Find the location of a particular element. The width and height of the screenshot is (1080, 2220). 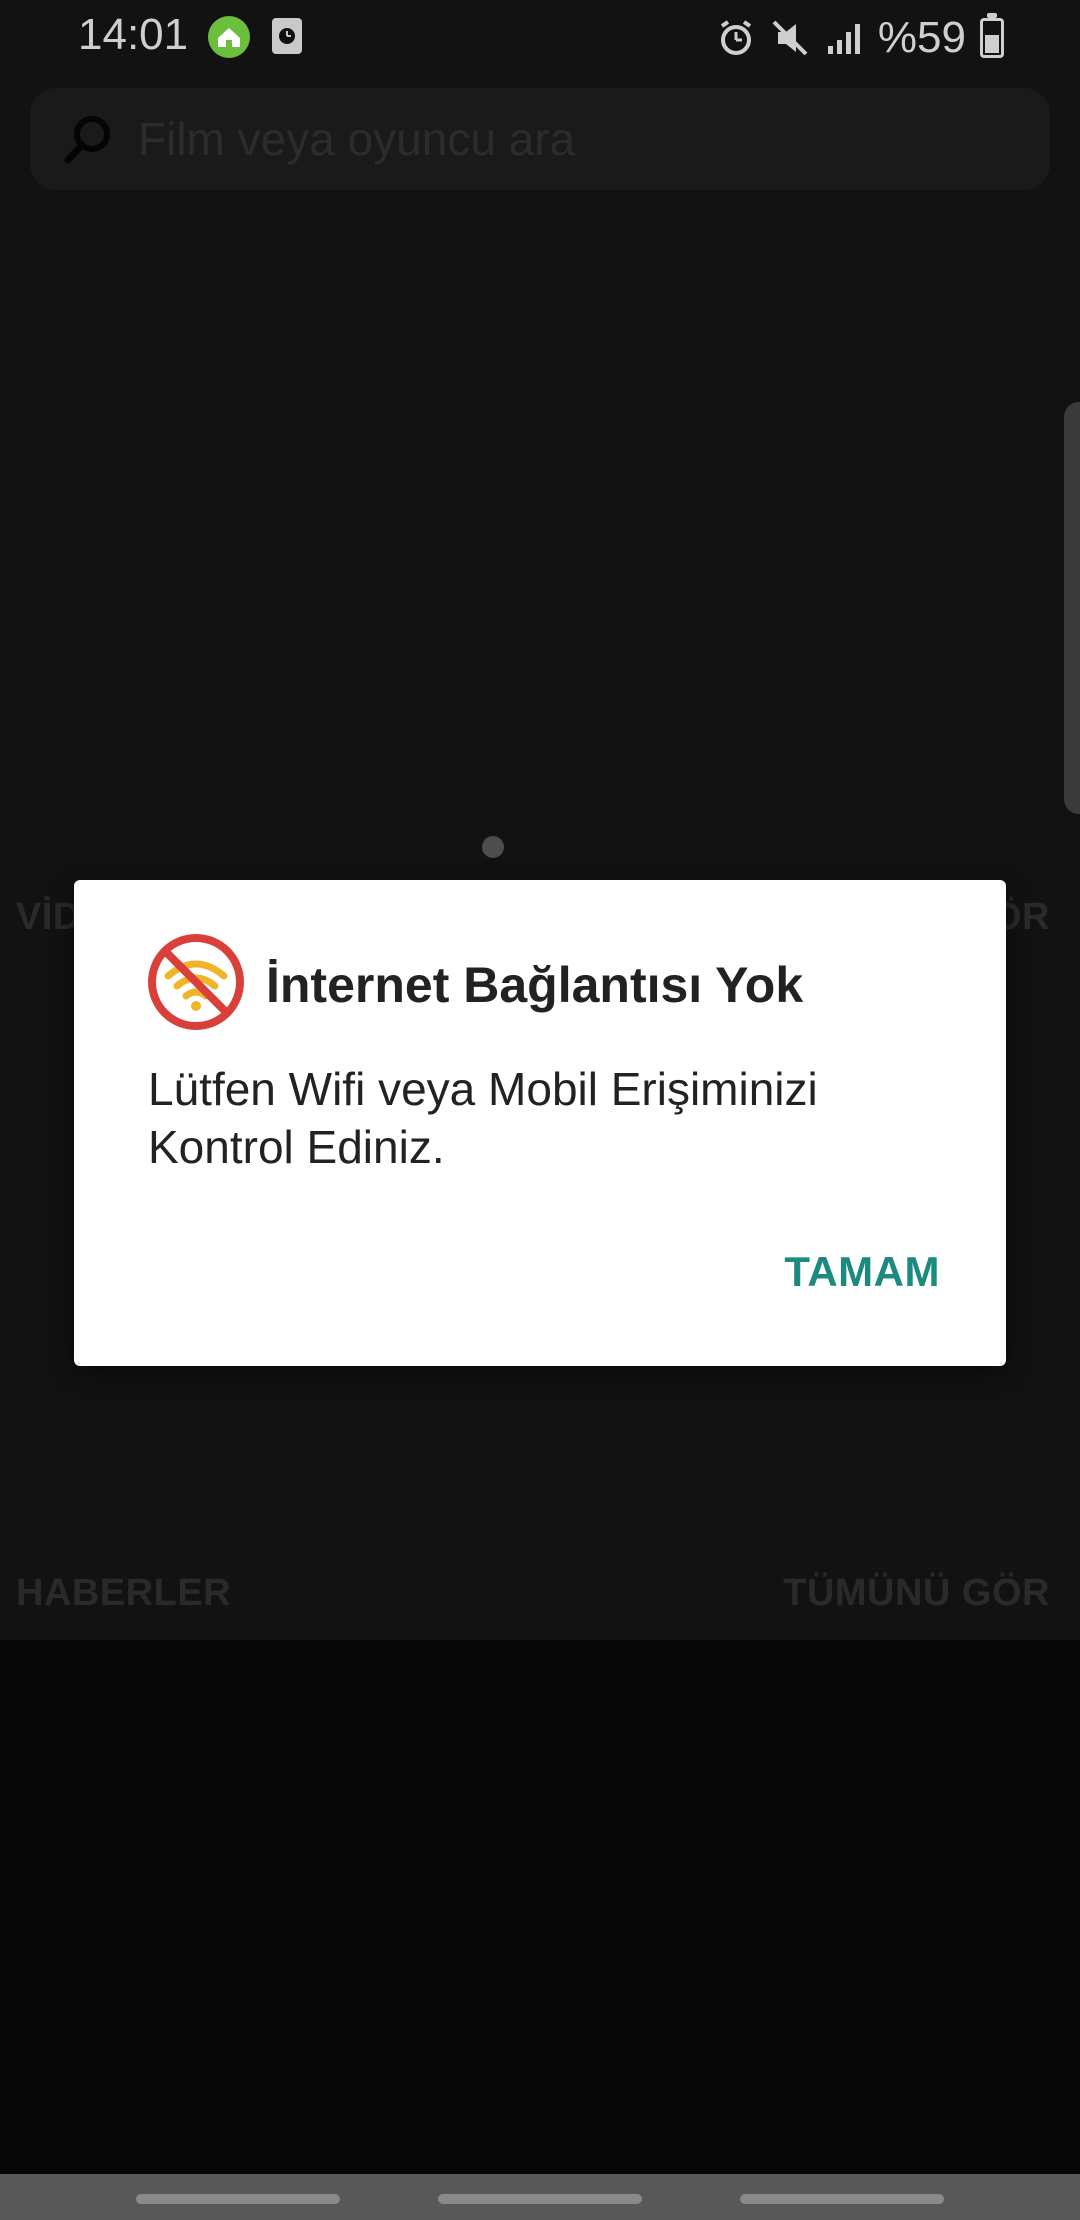

status-time: 14:01 is located at coordinates (133, 34).